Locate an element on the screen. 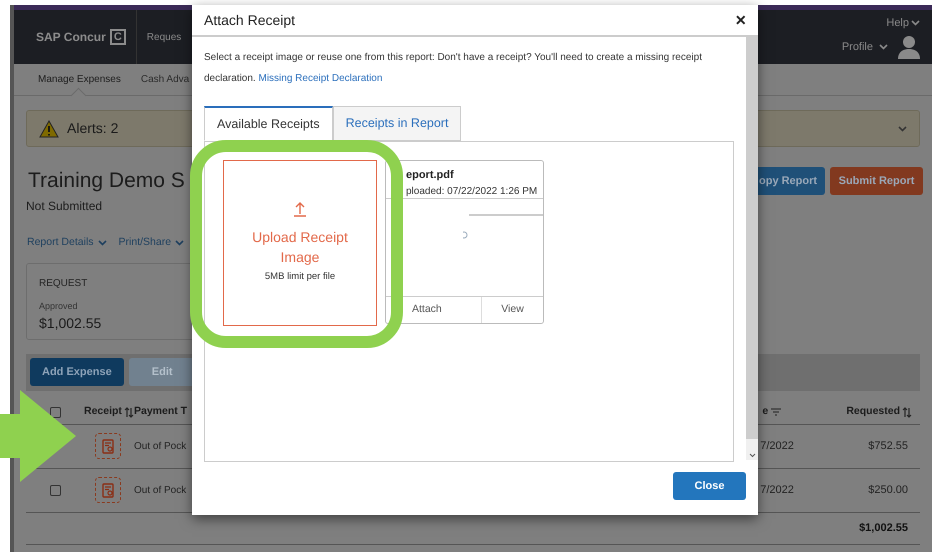 Image resolution: width=944 pixels, height=552 pixels. upload-tile: Upload Receipt Image 5MB limit per file is located at coordinates (300, 243).